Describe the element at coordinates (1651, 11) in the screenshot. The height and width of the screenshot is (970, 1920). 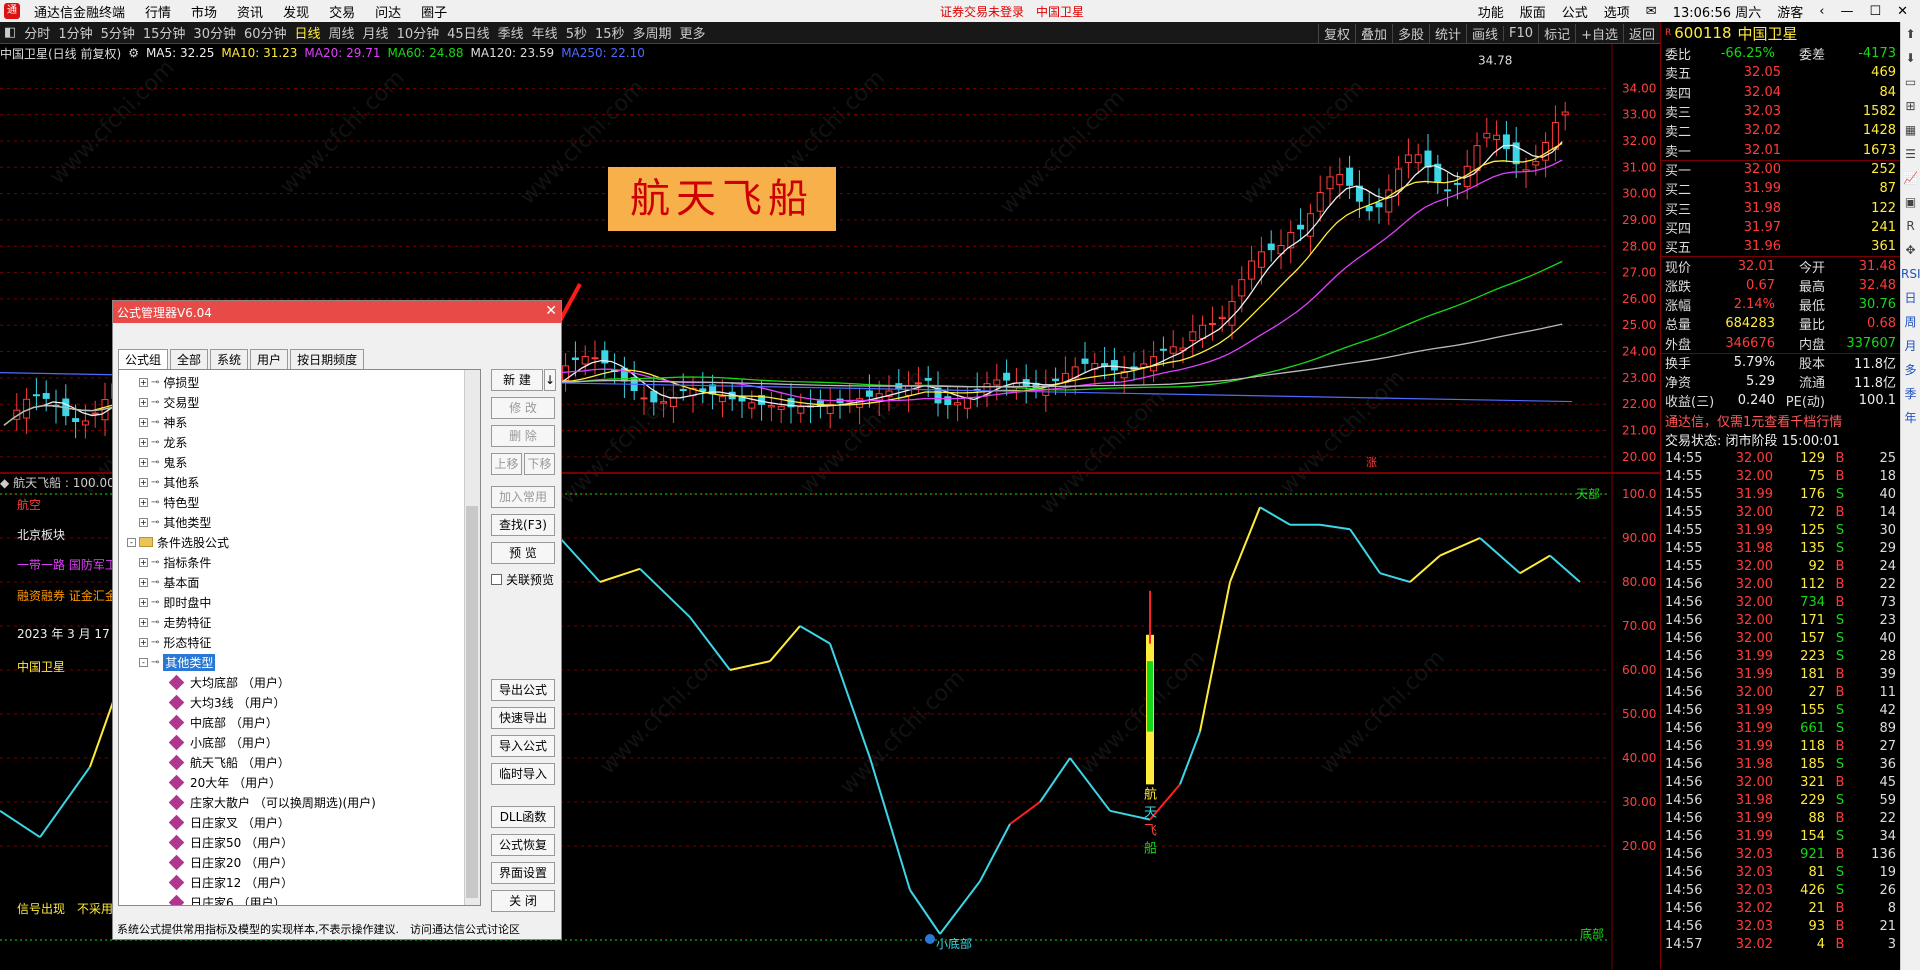
I see `mail-icon: ✉` at that location.